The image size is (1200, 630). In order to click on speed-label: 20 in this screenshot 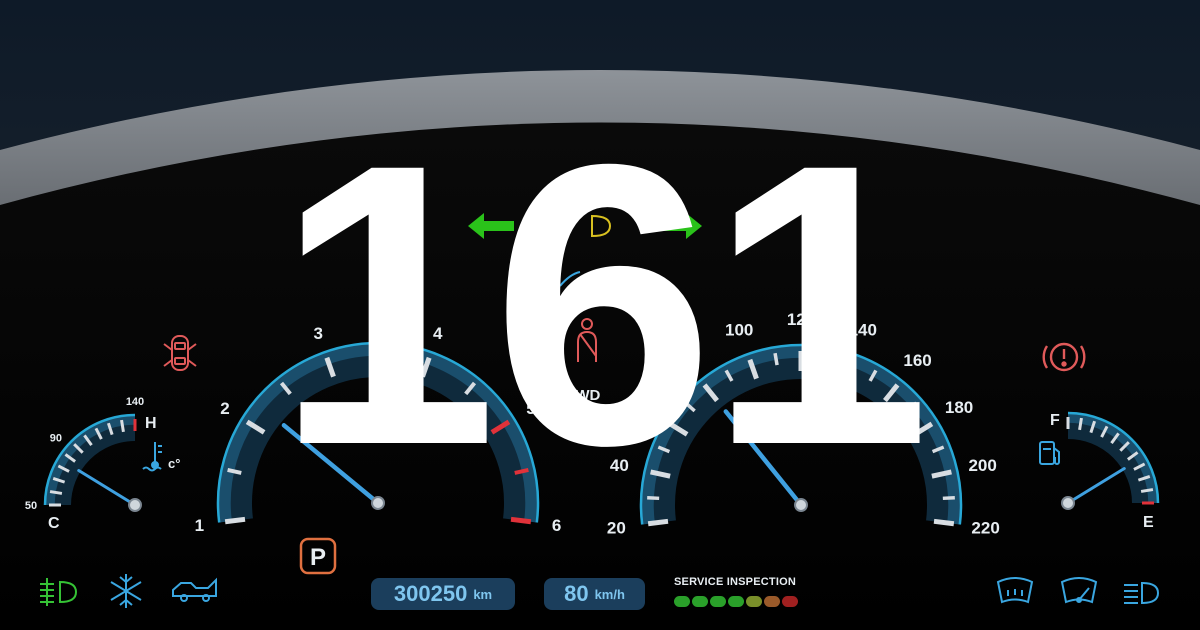, I will do `click(616, 528)`.